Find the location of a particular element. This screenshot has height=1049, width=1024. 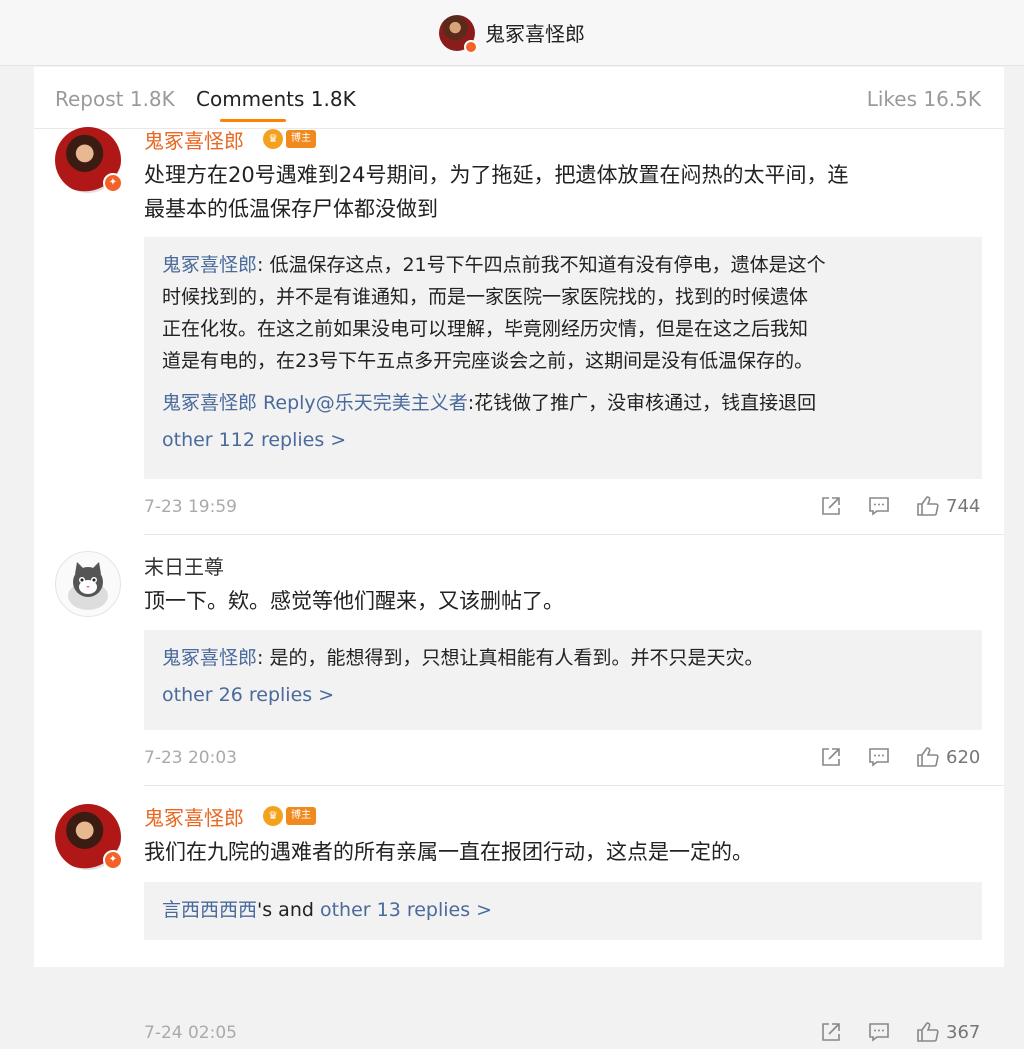

comment-username: 末日王尊 is located at coordinates (184, 565).